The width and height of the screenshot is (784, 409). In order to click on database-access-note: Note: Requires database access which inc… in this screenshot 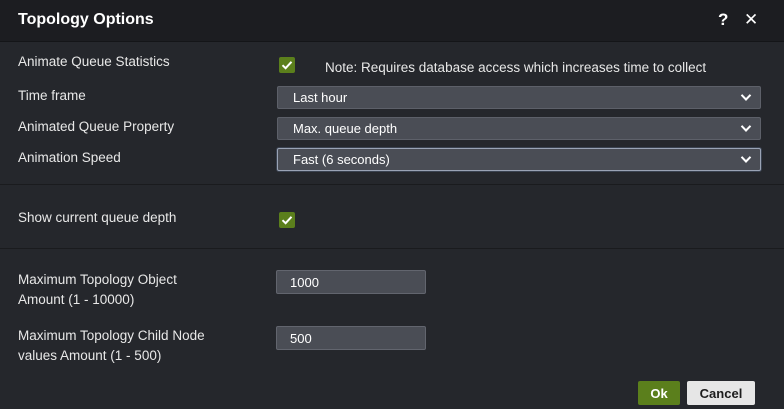, I will do `click(516, 67)`.